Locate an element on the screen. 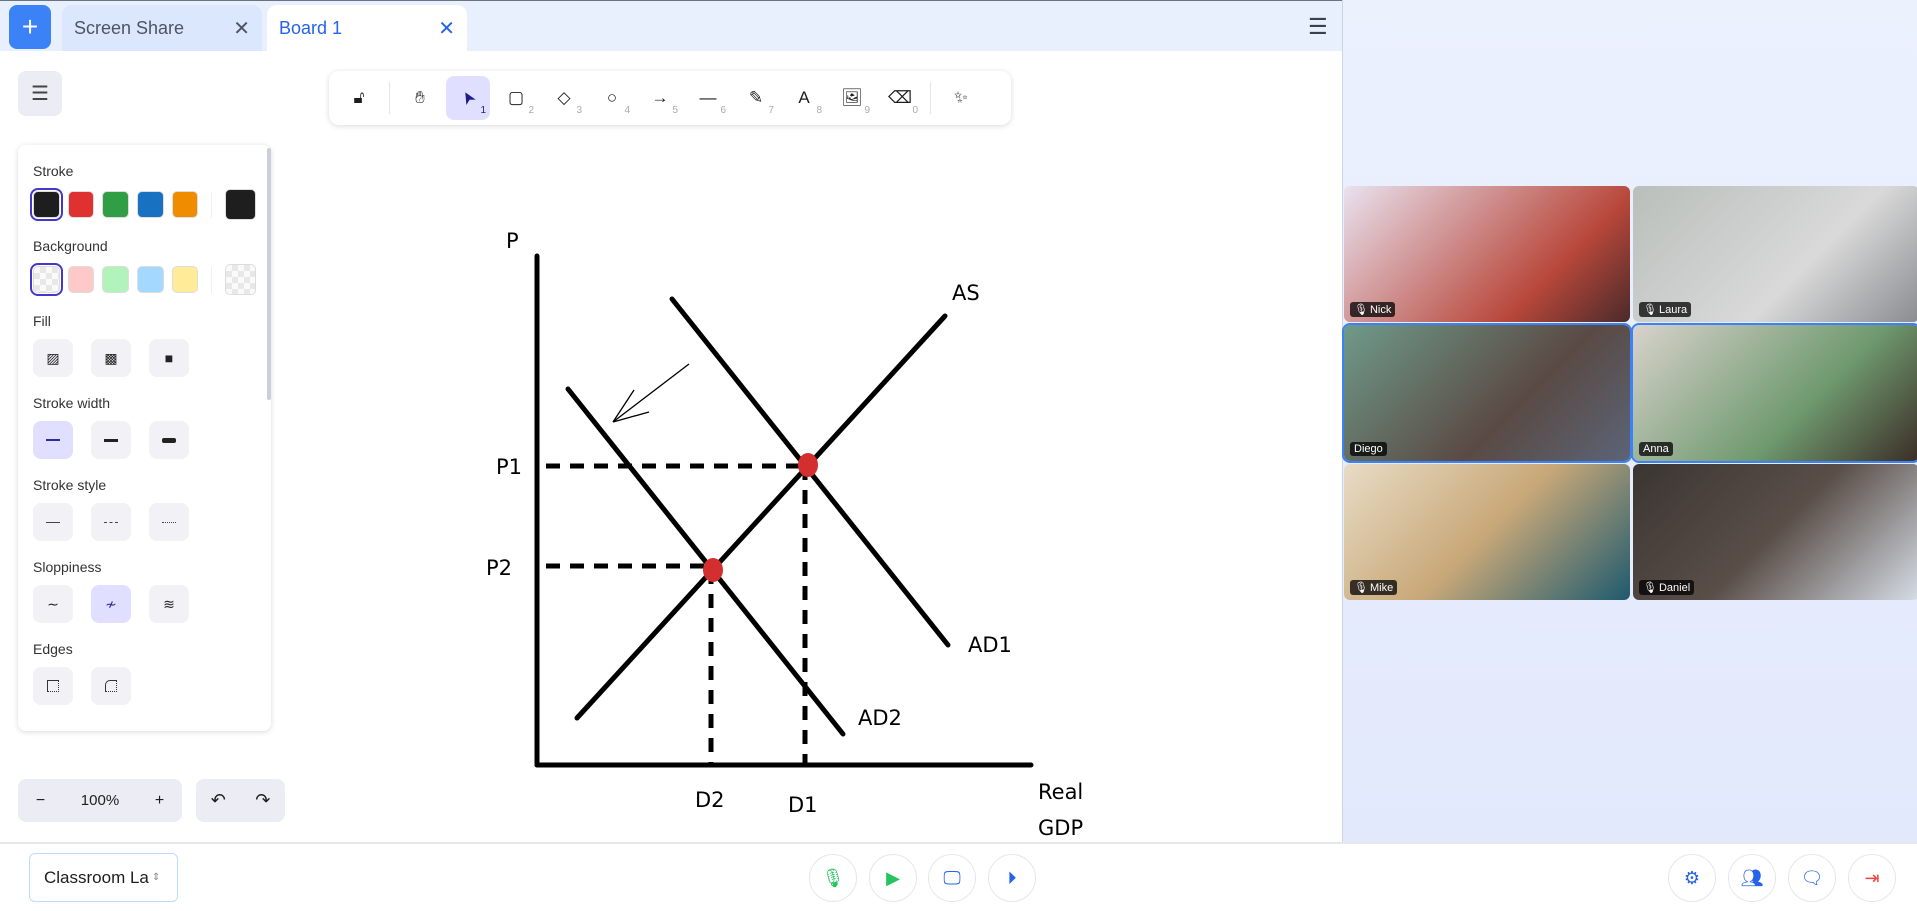 The width and height of the screenshot is (1917, 911). d2-label: D2 is located at coordinates (710, 800).